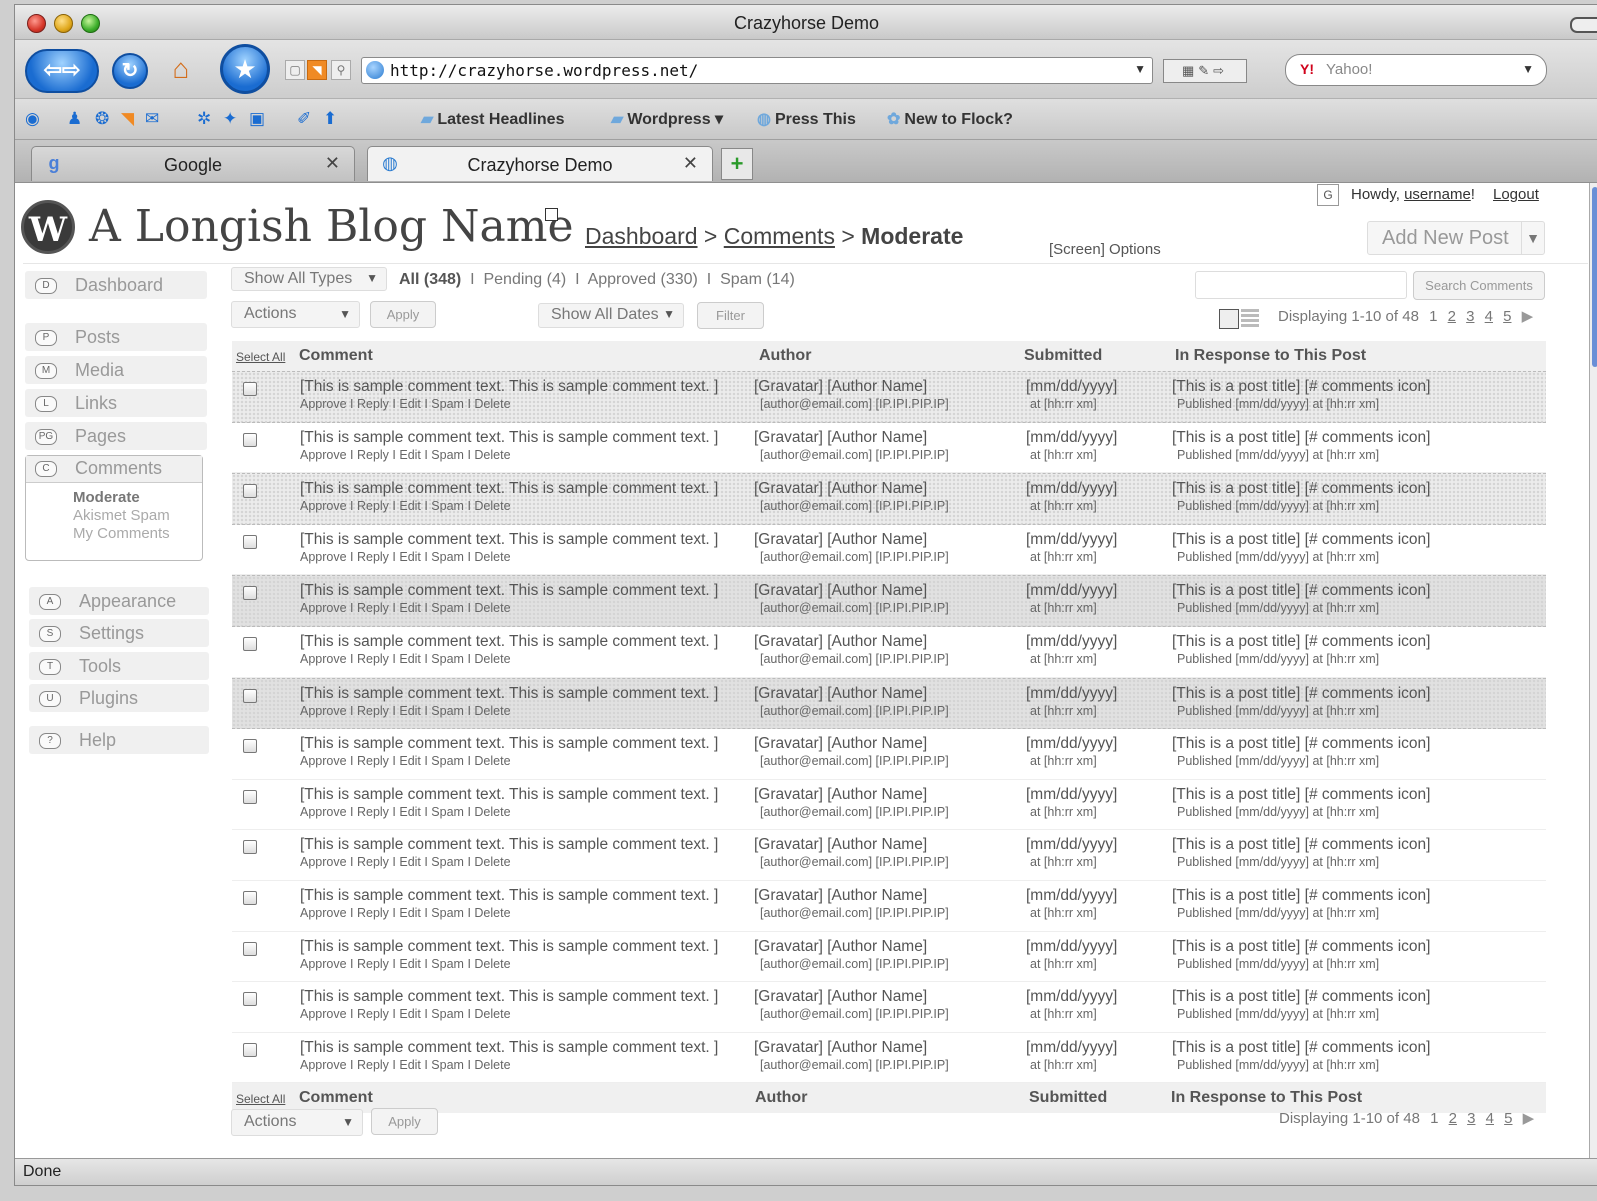  Describe the element at coordinates (295, 314) in the screenshot. I see `bulk-actions-select: Actions ▼` at that location.